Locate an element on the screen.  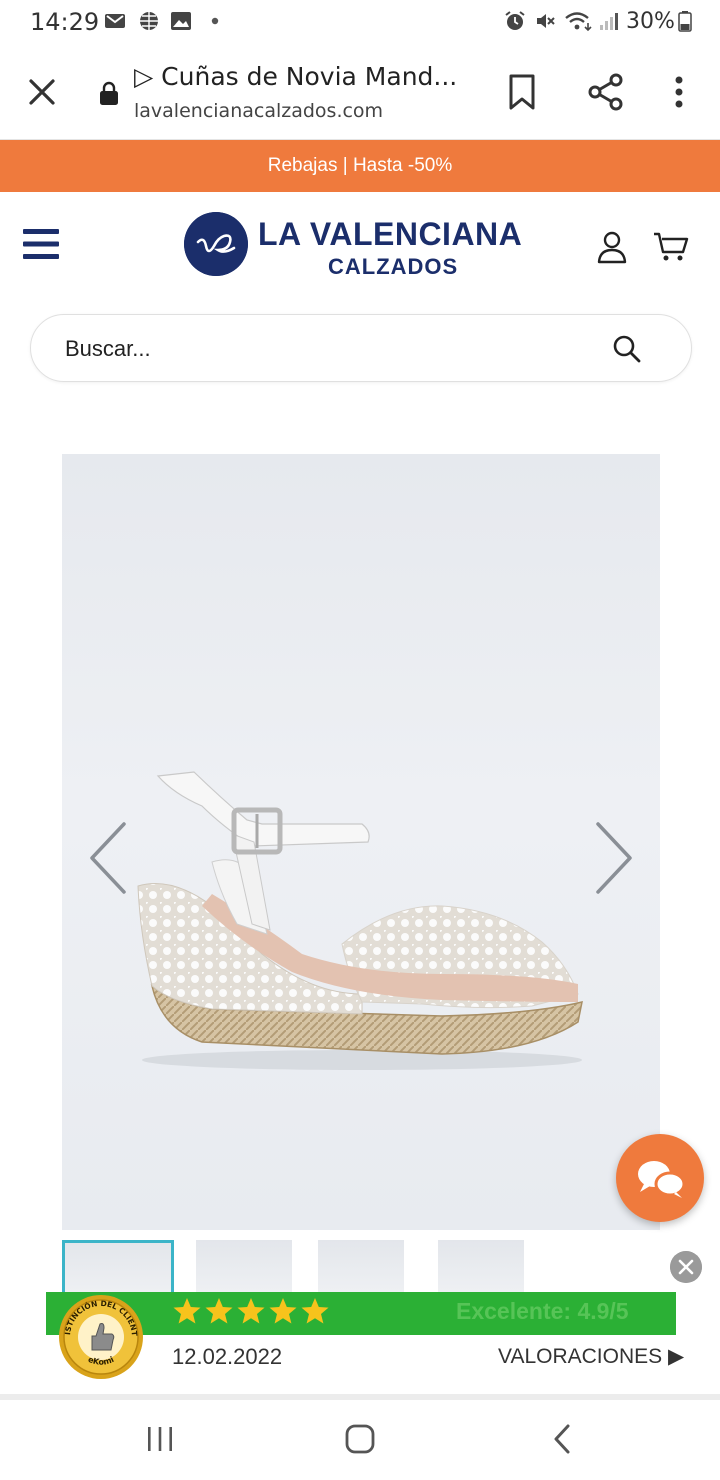
lock-icon is located at coordinates (109, 93).